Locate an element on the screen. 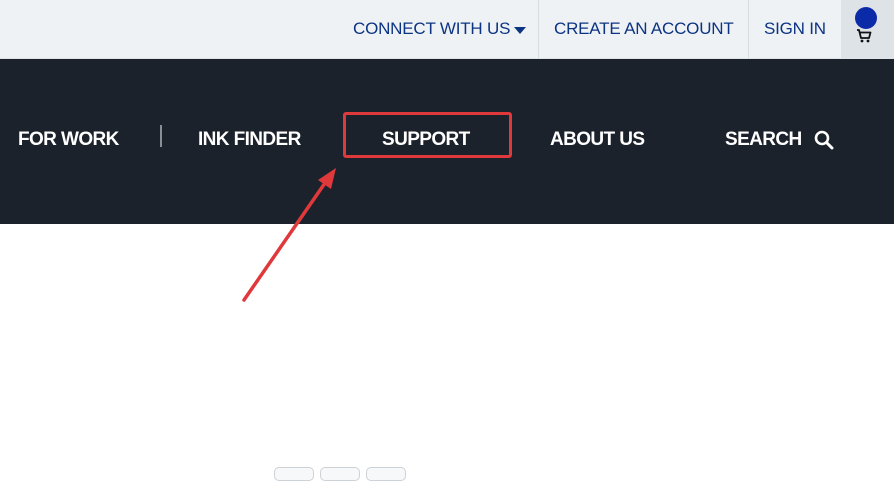 The image size is (894, 481). annotation-arrow-icon is located at coordinates (289, 235).